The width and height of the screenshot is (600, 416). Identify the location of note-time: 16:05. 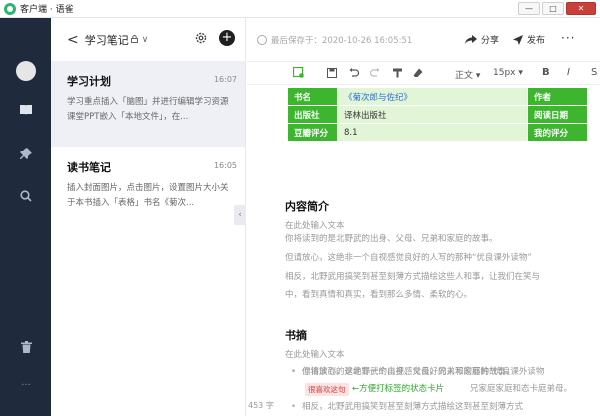
(225, 165).